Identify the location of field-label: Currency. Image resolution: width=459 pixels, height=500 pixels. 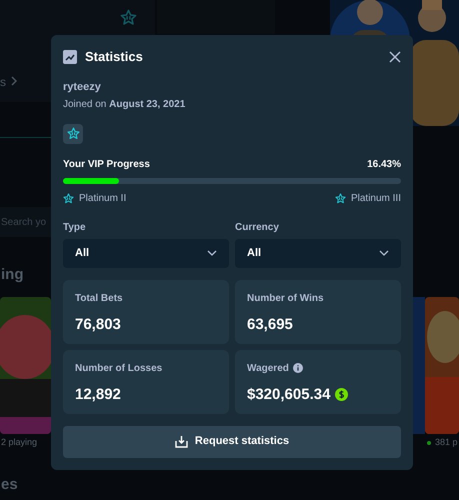
(257, 227).